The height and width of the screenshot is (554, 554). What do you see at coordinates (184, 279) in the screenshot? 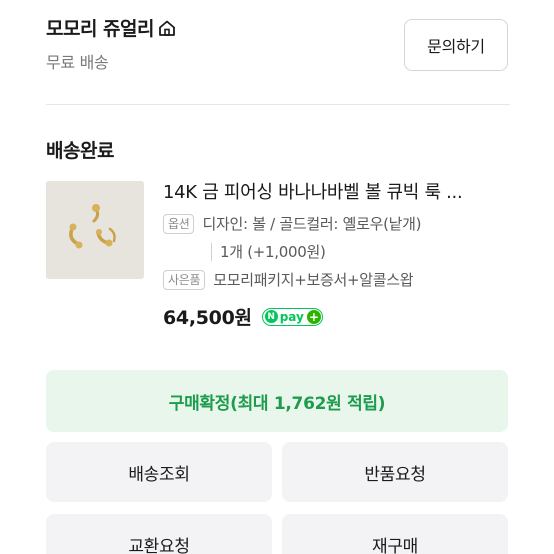
I see `gift-tag: 사은품` at bounding box center [184, 279].